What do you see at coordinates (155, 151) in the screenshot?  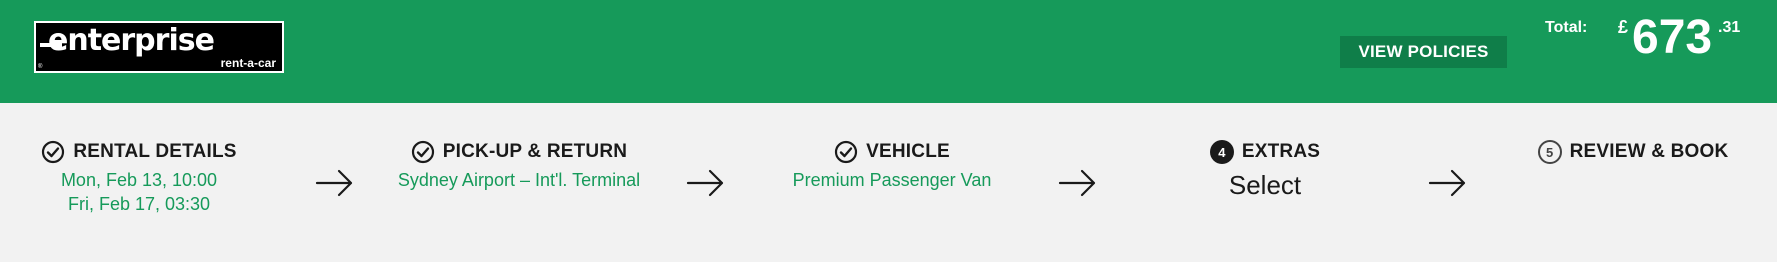 I see `step-title: RENTAL DETAILS` at bounding box center [155, 151].